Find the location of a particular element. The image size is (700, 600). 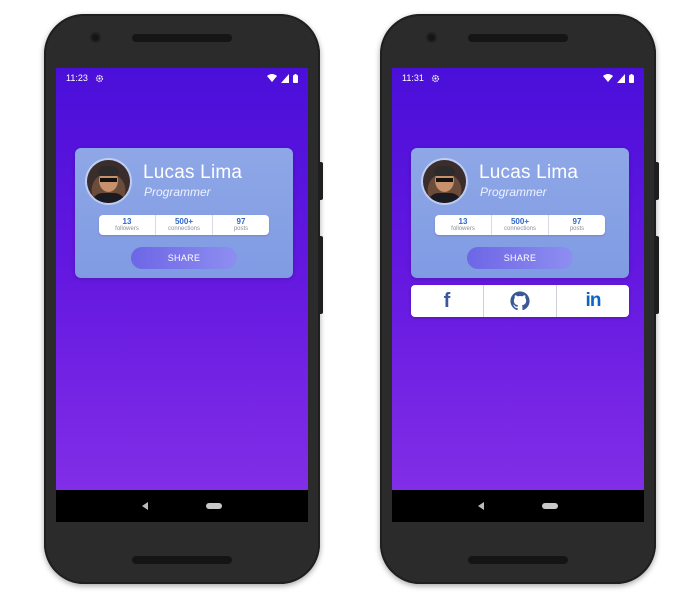

status-time: 11:23 is located at coordinates (77, 78).